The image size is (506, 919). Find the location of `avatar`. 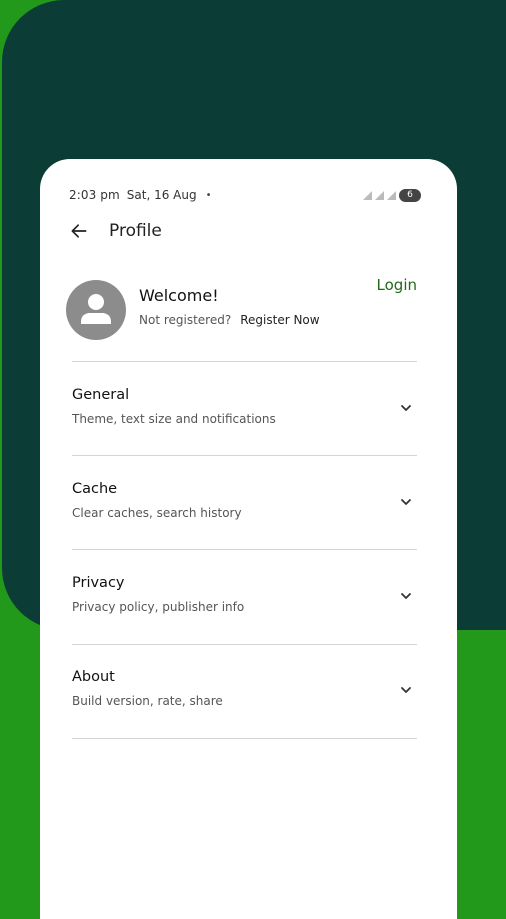

avatar is located at coordinates (96, 310).